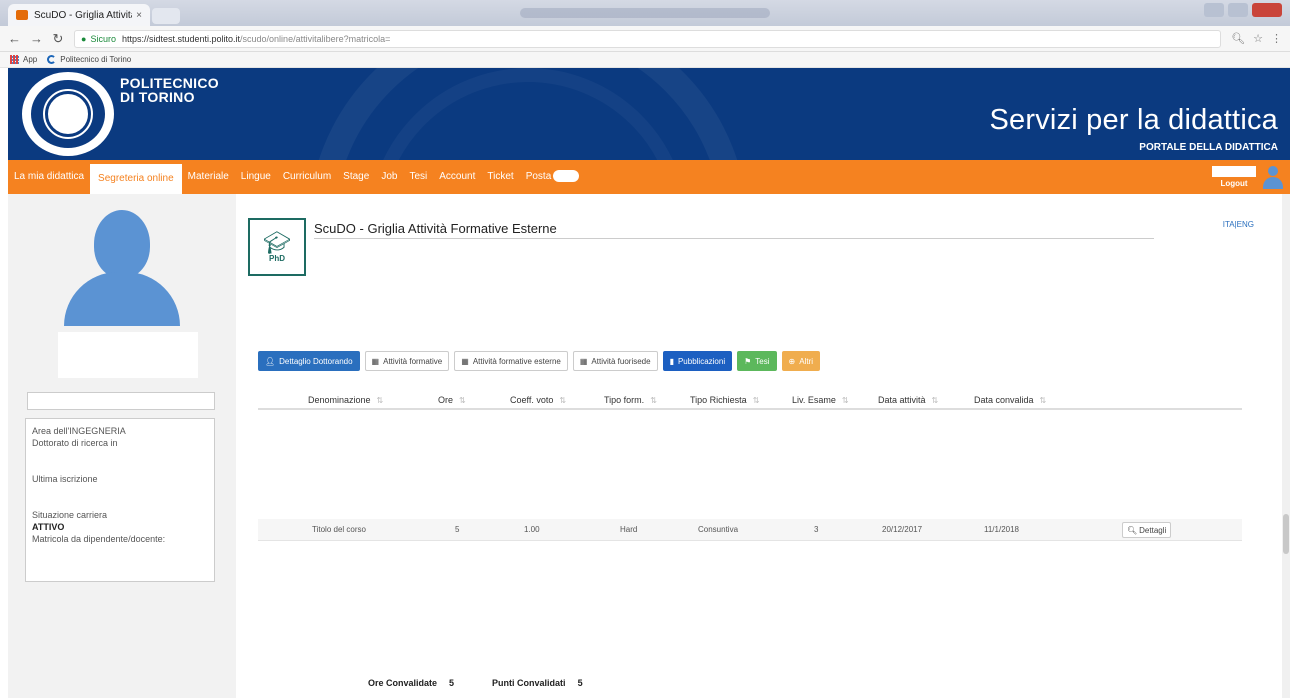  Describe the element at coordinates (256, 177) in the screenshot. I see `nav-item-lingue: Lingue` at that location.